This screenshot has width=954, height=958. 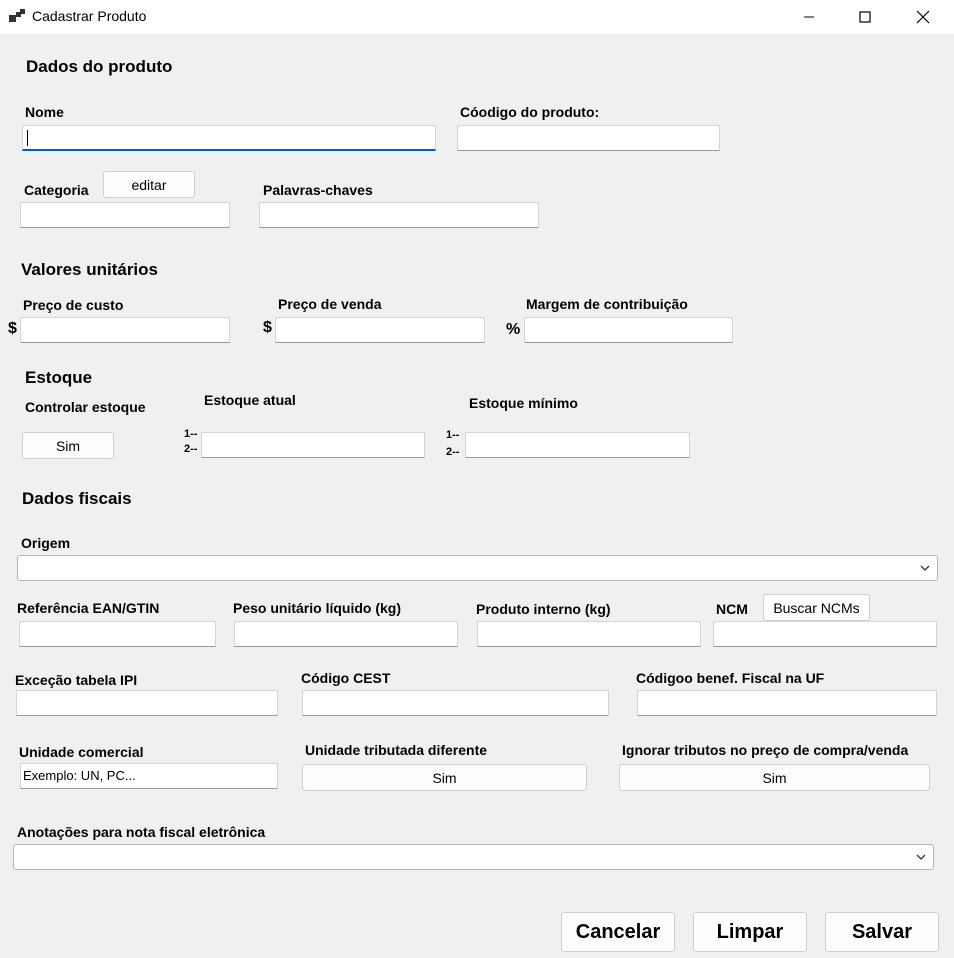 I want to click on section-dados-fiscais: Dados fiscais, so click(x=77, y=498).